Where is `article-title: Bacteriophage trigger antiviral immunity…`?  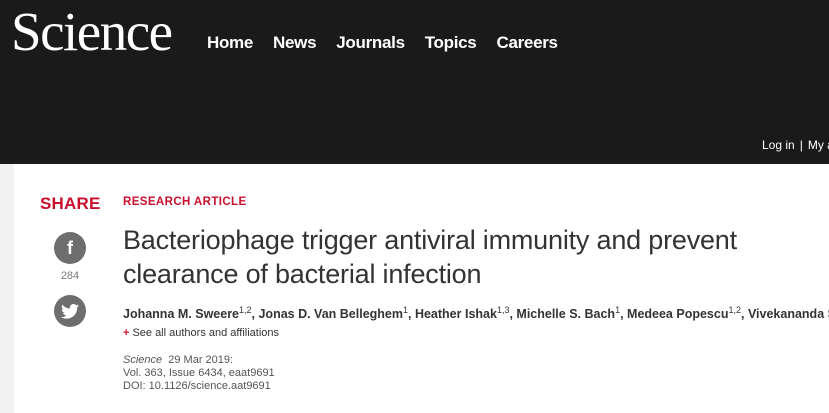
article-title: Bacteriophage trigger antiviral immunity… is located at coordinates (430, 257).